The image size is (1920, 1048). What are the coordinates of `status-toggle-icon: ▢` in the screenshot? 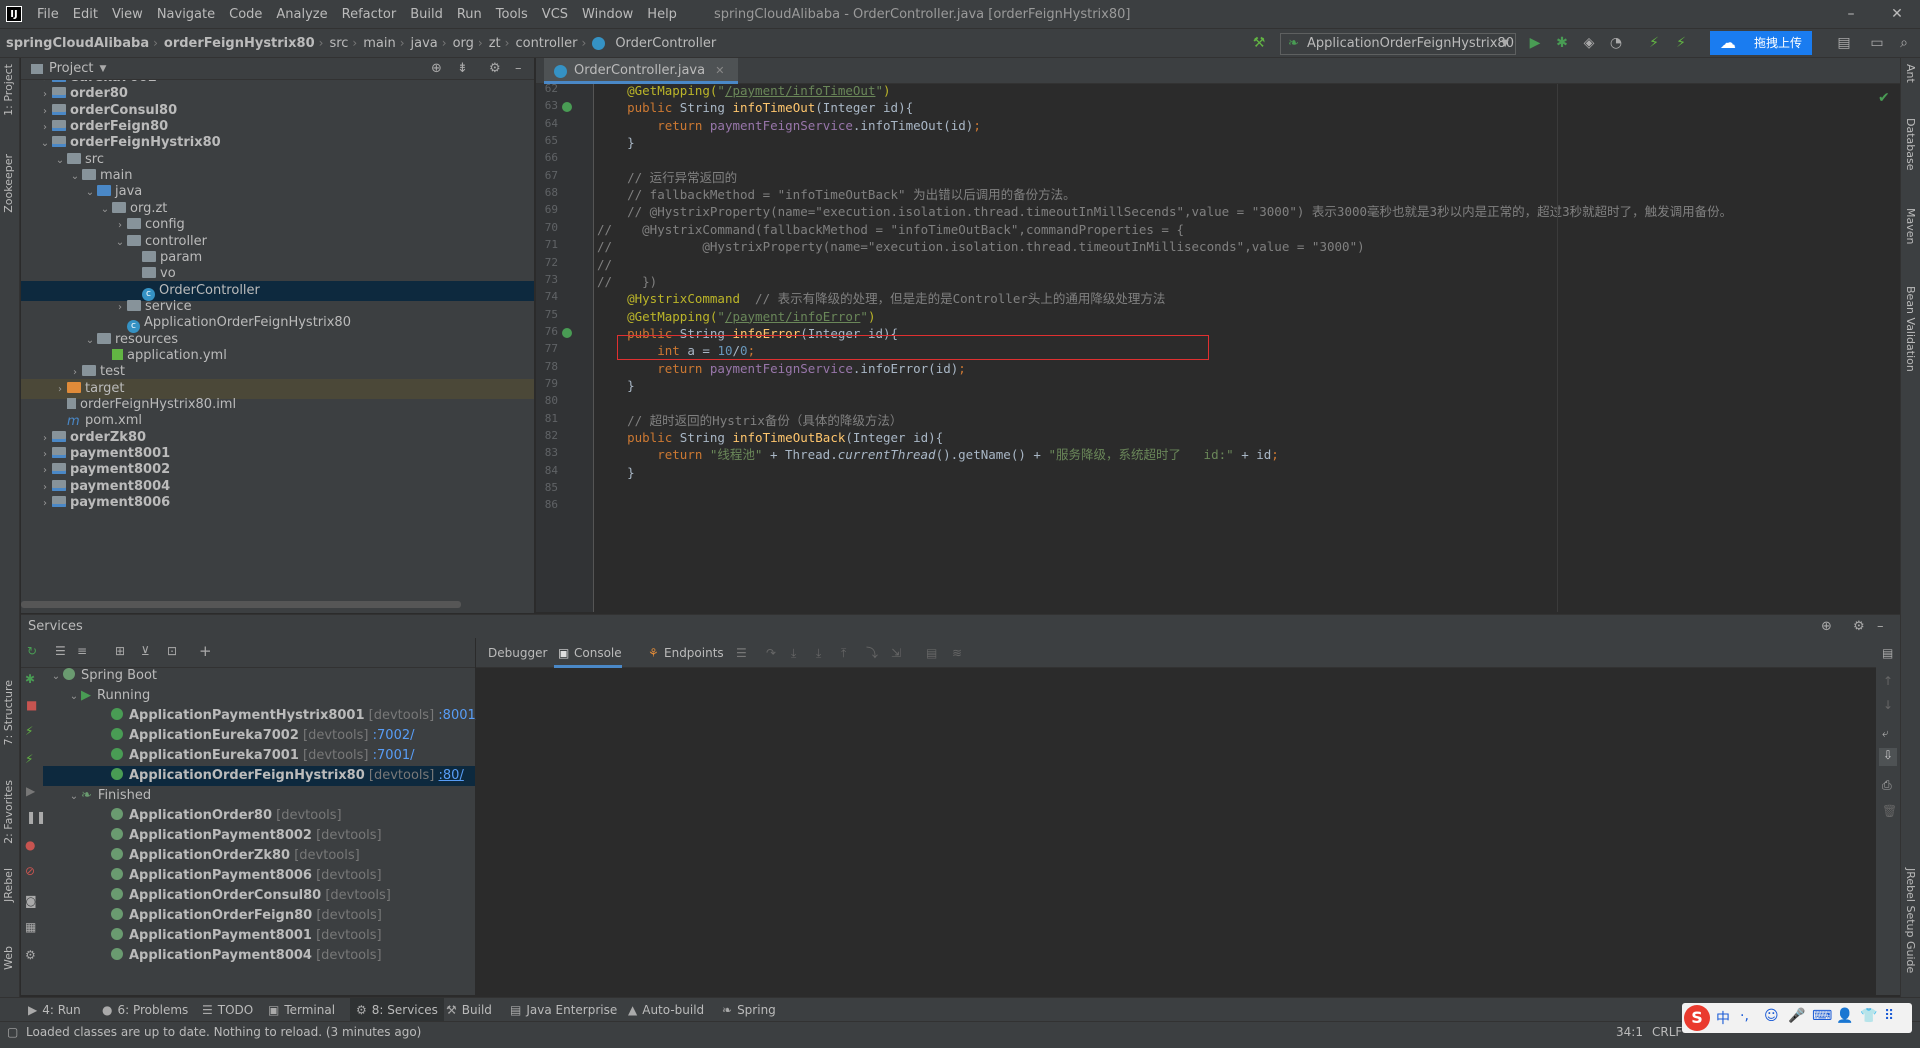 It's located at (12, 1032).